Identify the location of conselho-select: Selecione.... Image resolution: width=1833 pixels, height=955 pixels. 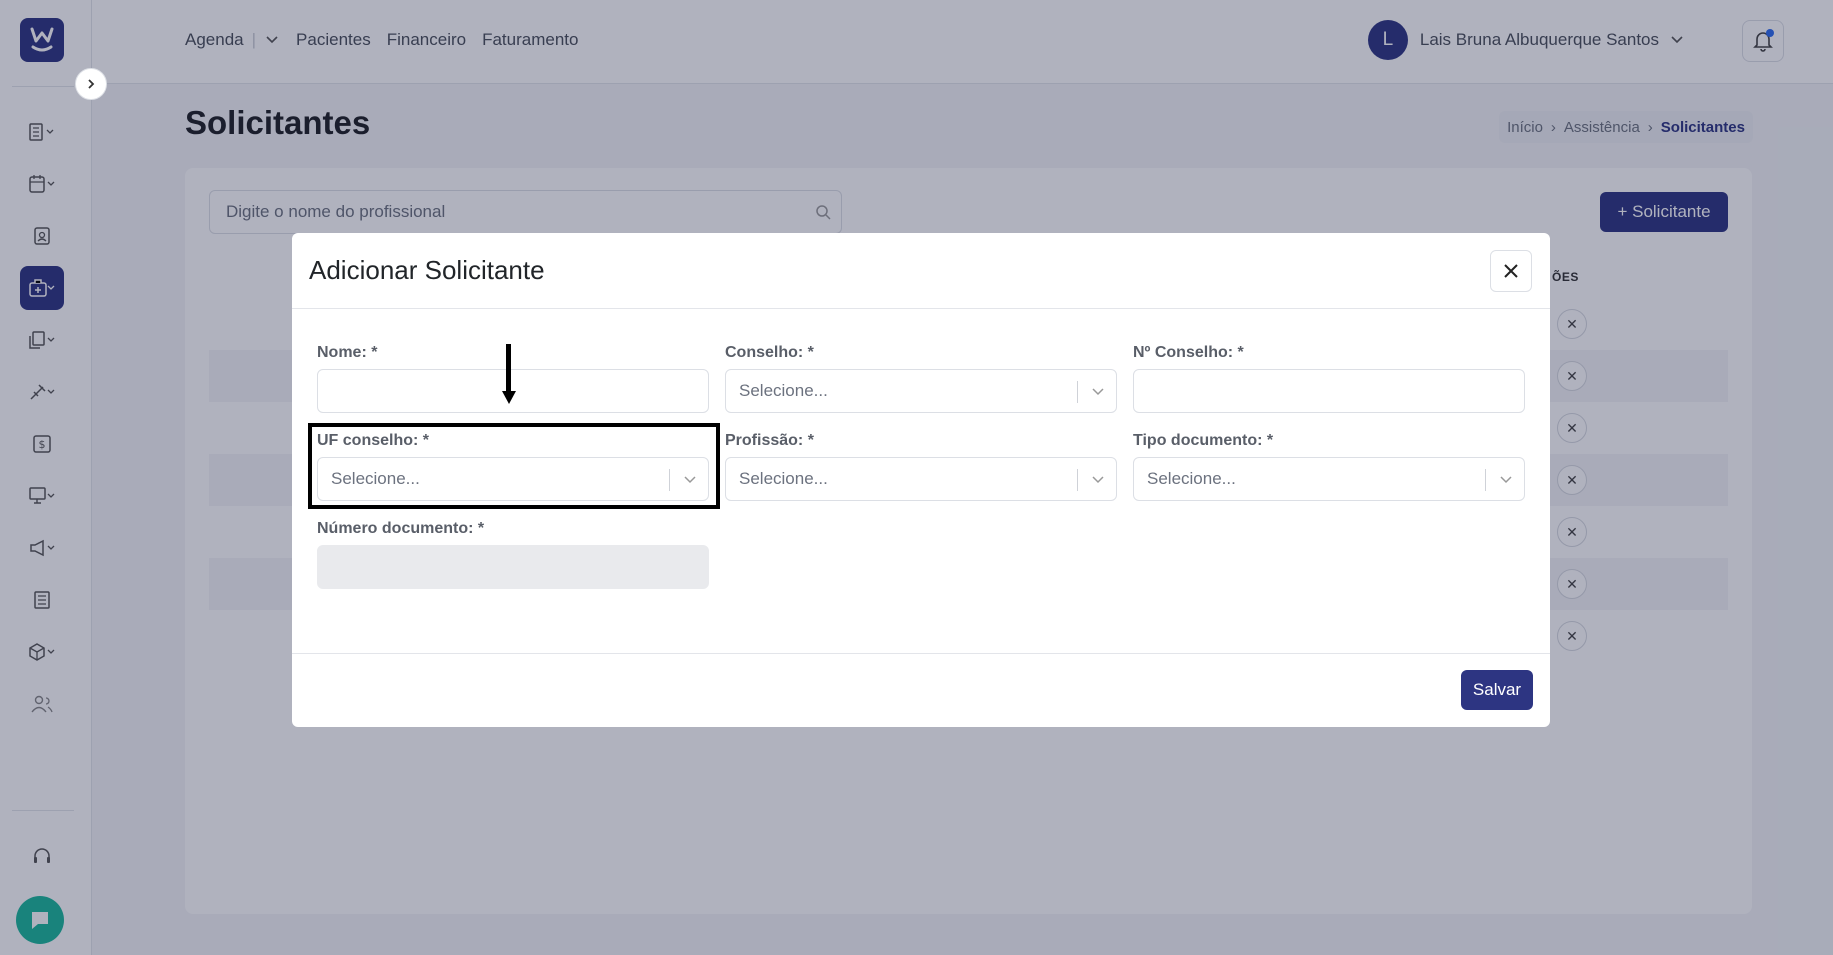
(921, 391).